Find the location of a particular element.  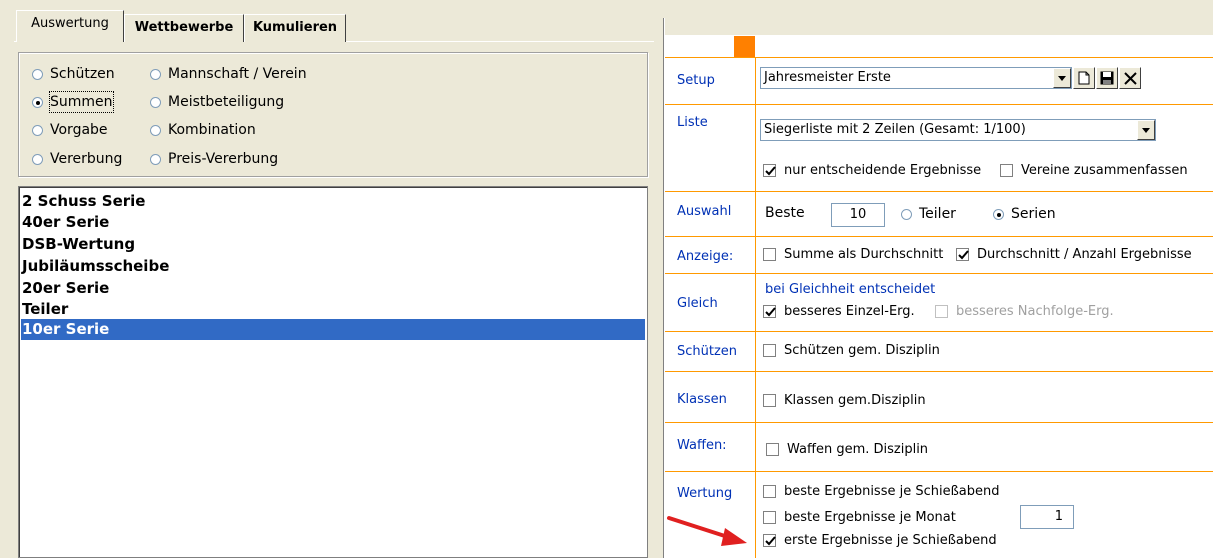

tab-wettbewerbe: Wettbewerbe is located at coordinates (184, 28).